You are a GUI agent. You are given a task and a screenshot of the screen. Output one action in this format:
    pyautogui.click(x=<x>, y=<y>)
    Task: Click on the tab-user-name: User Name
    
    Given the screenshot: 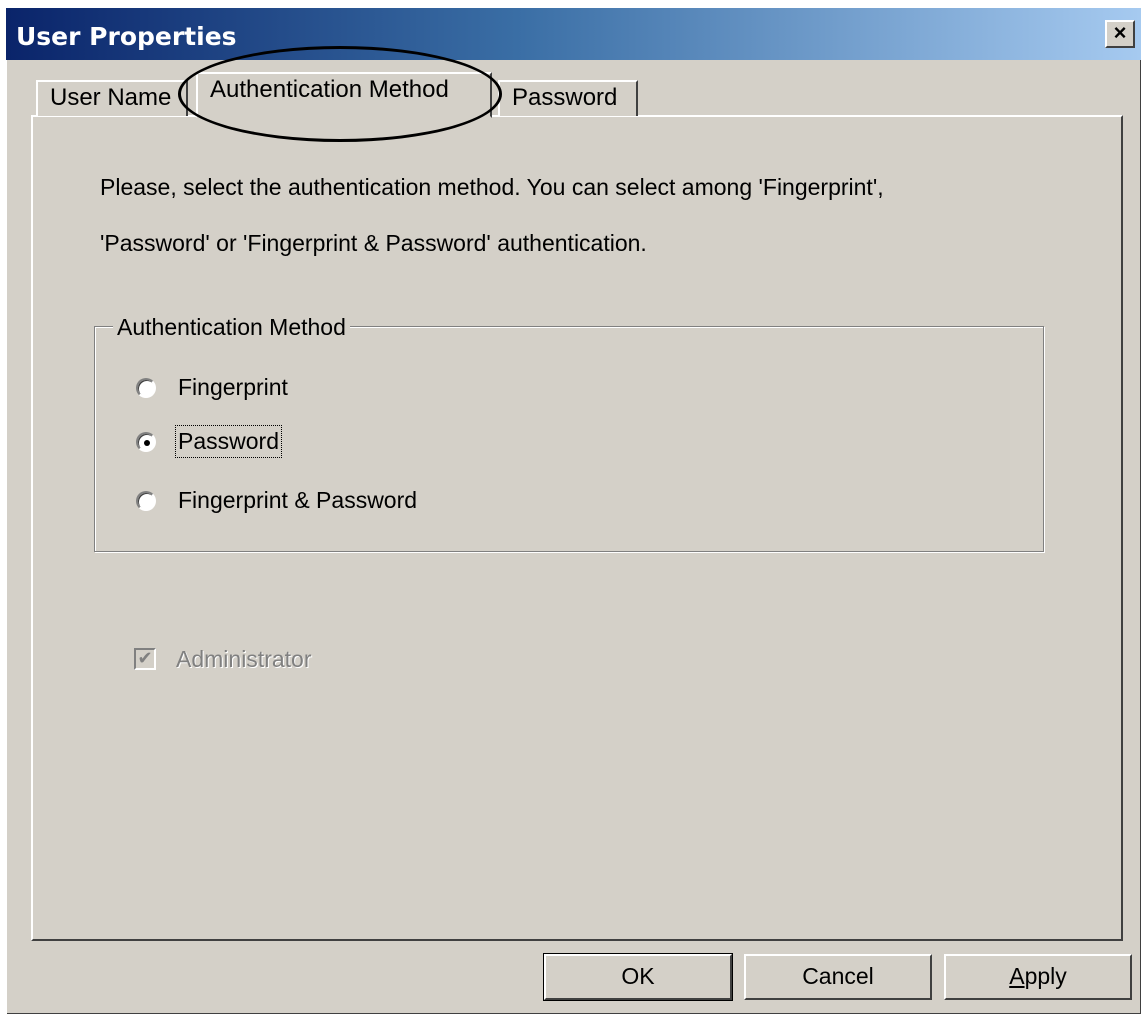 What is the action you would take?
    pyautogui.click(x=112, y=98)
    